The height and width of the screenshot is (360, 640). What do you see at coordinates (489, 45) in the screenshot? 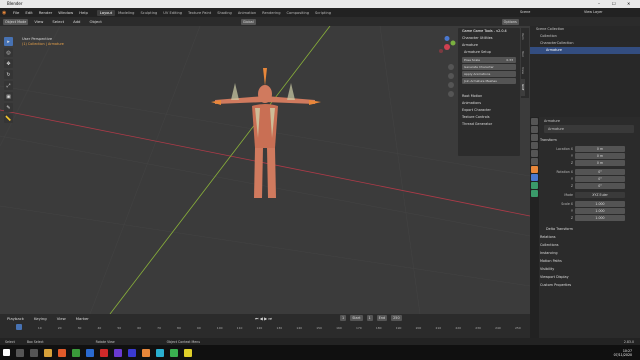
I see `section-armature: Armature` at bounding box center [489, 45].